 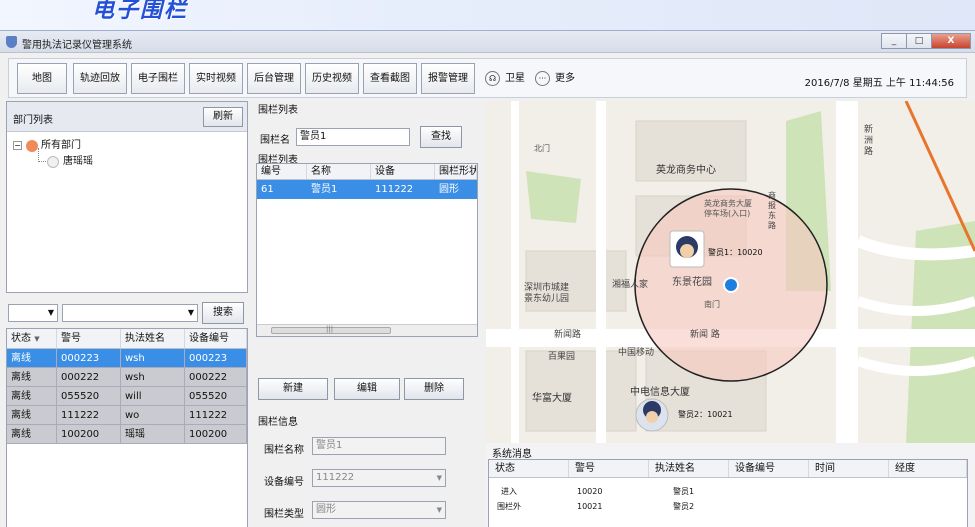 What do you see at coordinates (692, 282) in the screenshot?
I see `map-label-donggarden: 东景花园` at bounding box center [692, 282].